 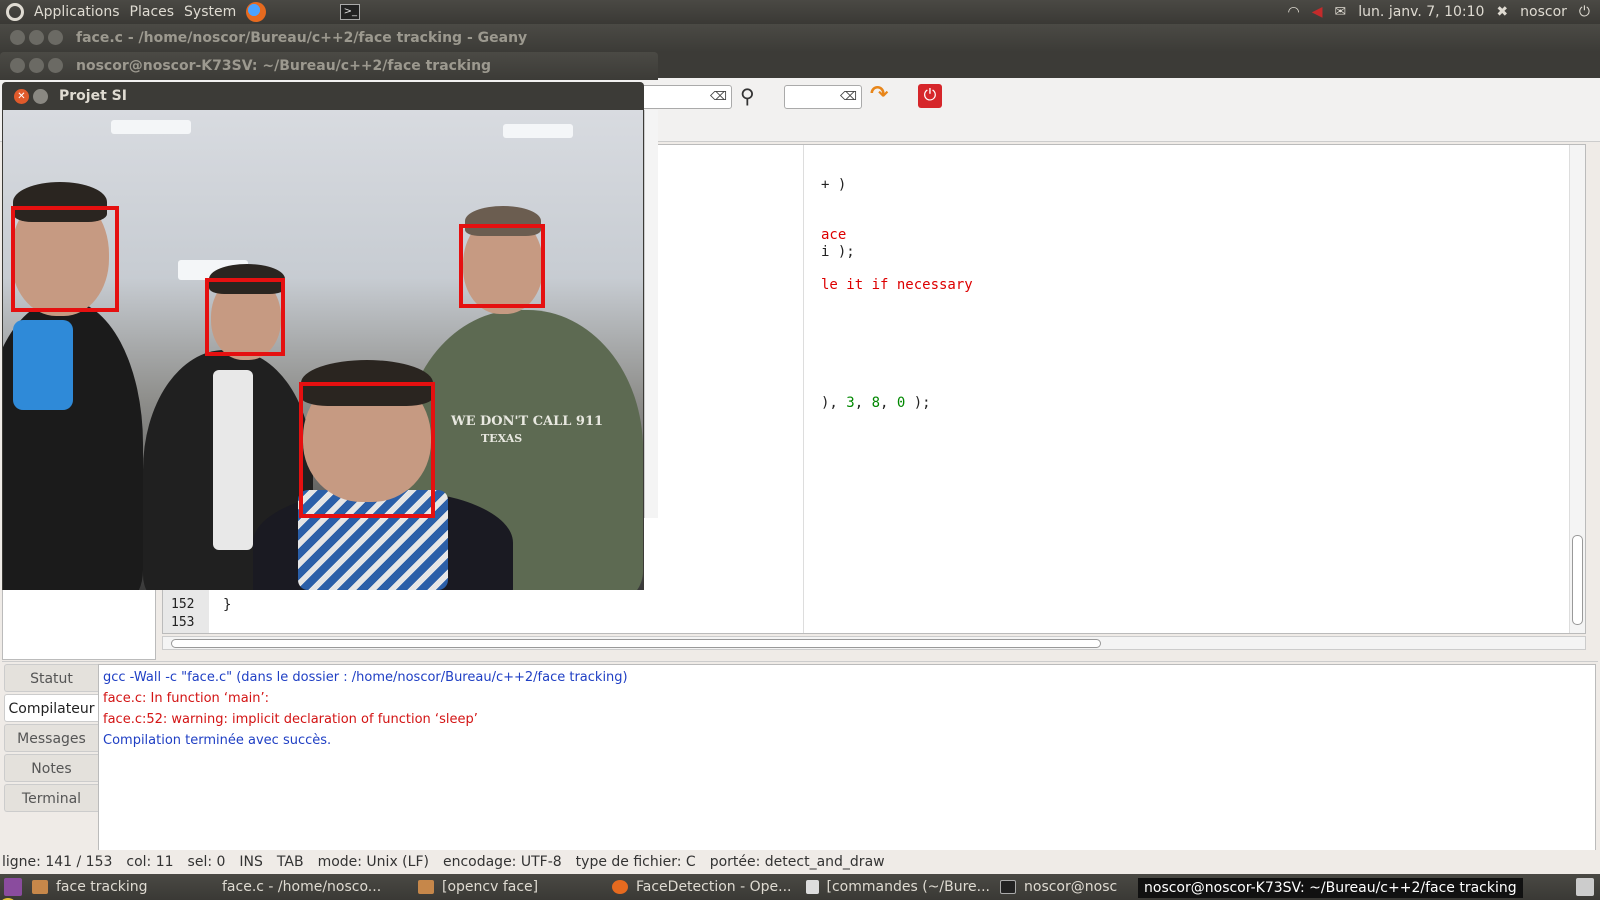 What do you see at coordinates (847, 698) in the screenshot?
I see `compiler-line: face.c: In function ‘main’:` at bounding box center [847, 698].